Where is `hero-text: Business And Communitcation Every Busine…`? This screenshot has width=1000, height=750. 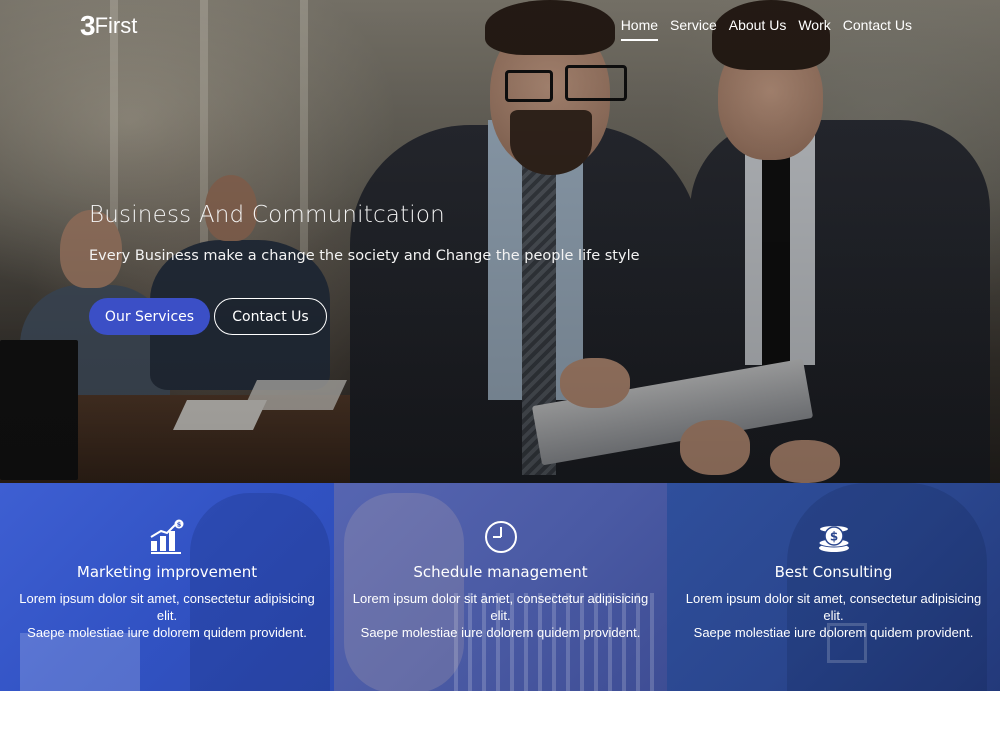
hero-text: Business And Communitcation Every Busine… is located at coordinates (364, 233).